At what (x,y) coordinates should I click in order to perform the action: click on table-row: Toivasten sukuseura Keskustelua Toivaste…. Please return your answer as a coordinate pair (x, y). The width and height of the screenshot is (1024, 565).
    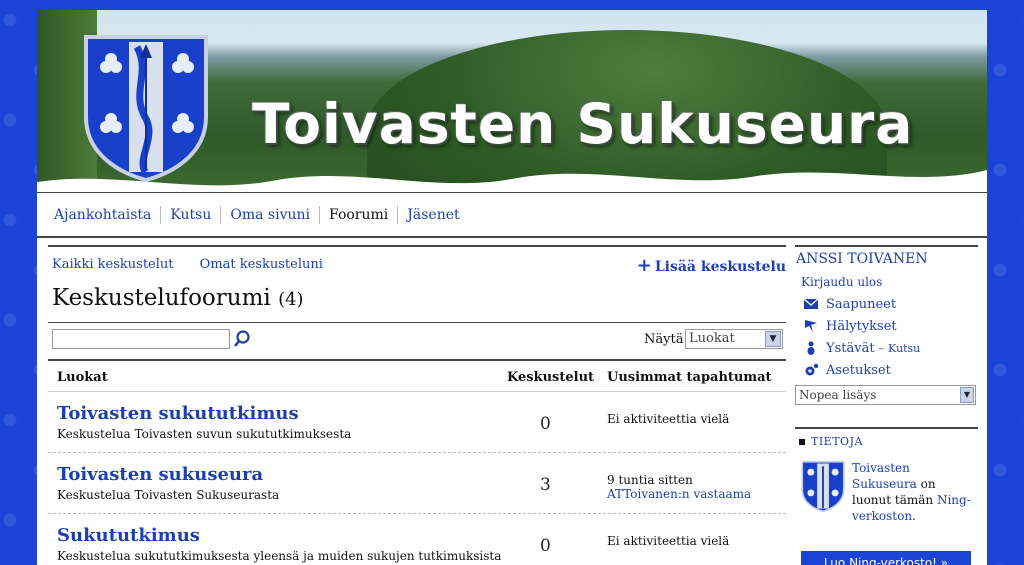
    Looking at the image, I should click on (417, 483).